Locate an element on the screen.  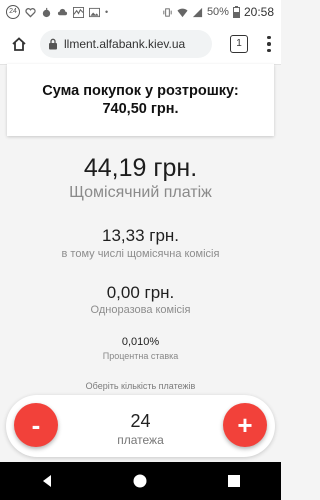
notification-badge: 24 is located at coordinates (13, 12).